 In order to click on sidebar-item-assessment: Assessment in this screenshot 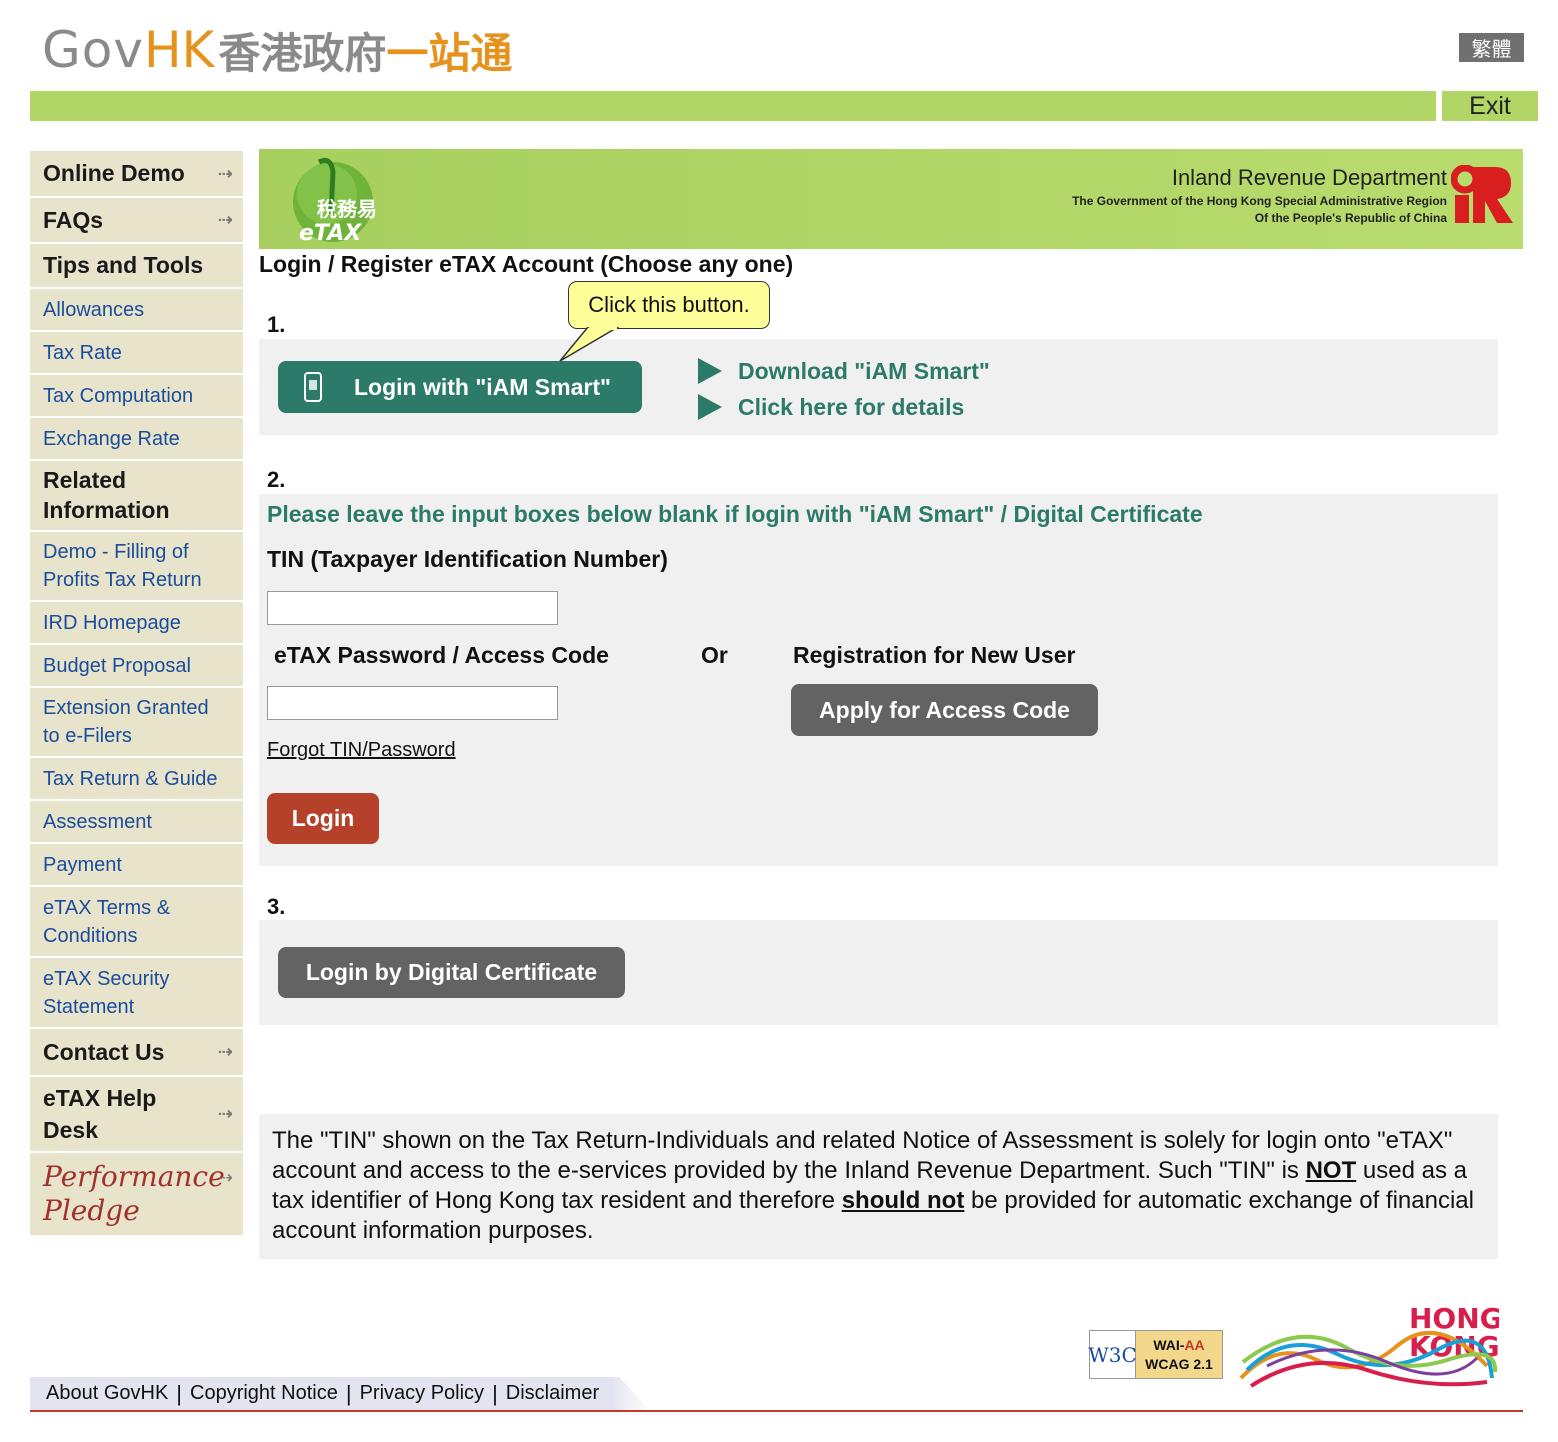, I will do `click(136, 822)`.